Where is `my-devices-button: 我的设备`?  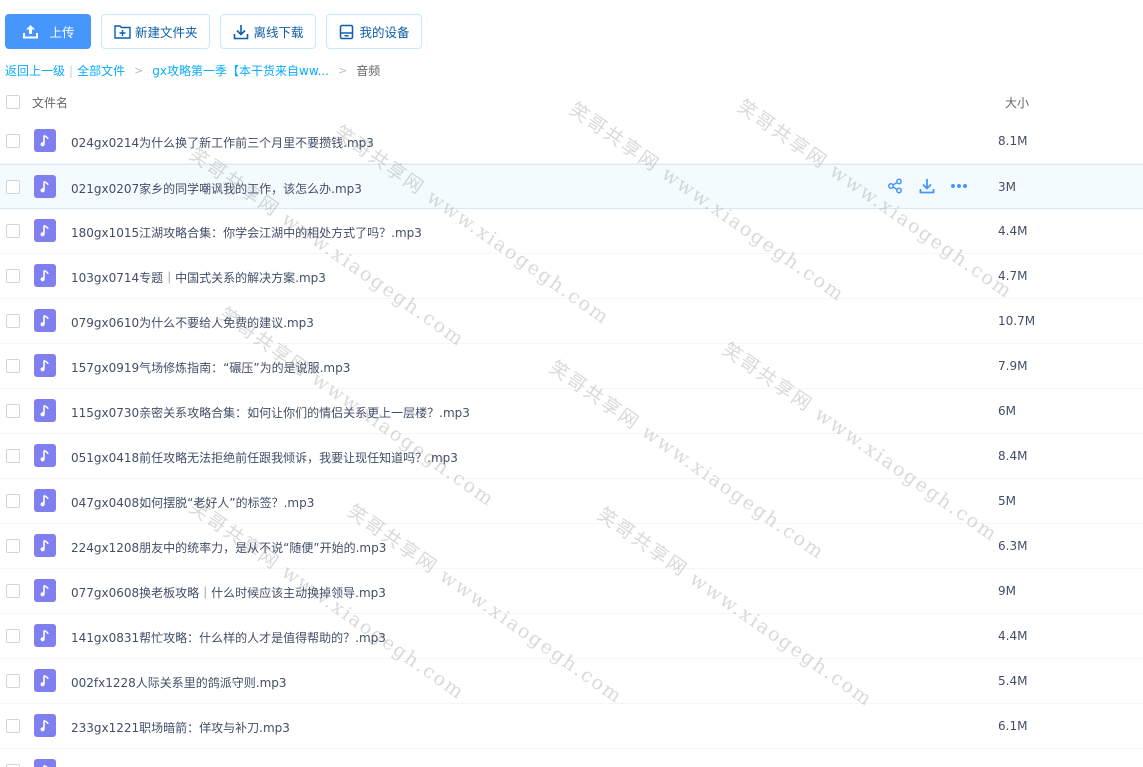 my-devices-button: 我的设备 is located at coordinates (373, 31).